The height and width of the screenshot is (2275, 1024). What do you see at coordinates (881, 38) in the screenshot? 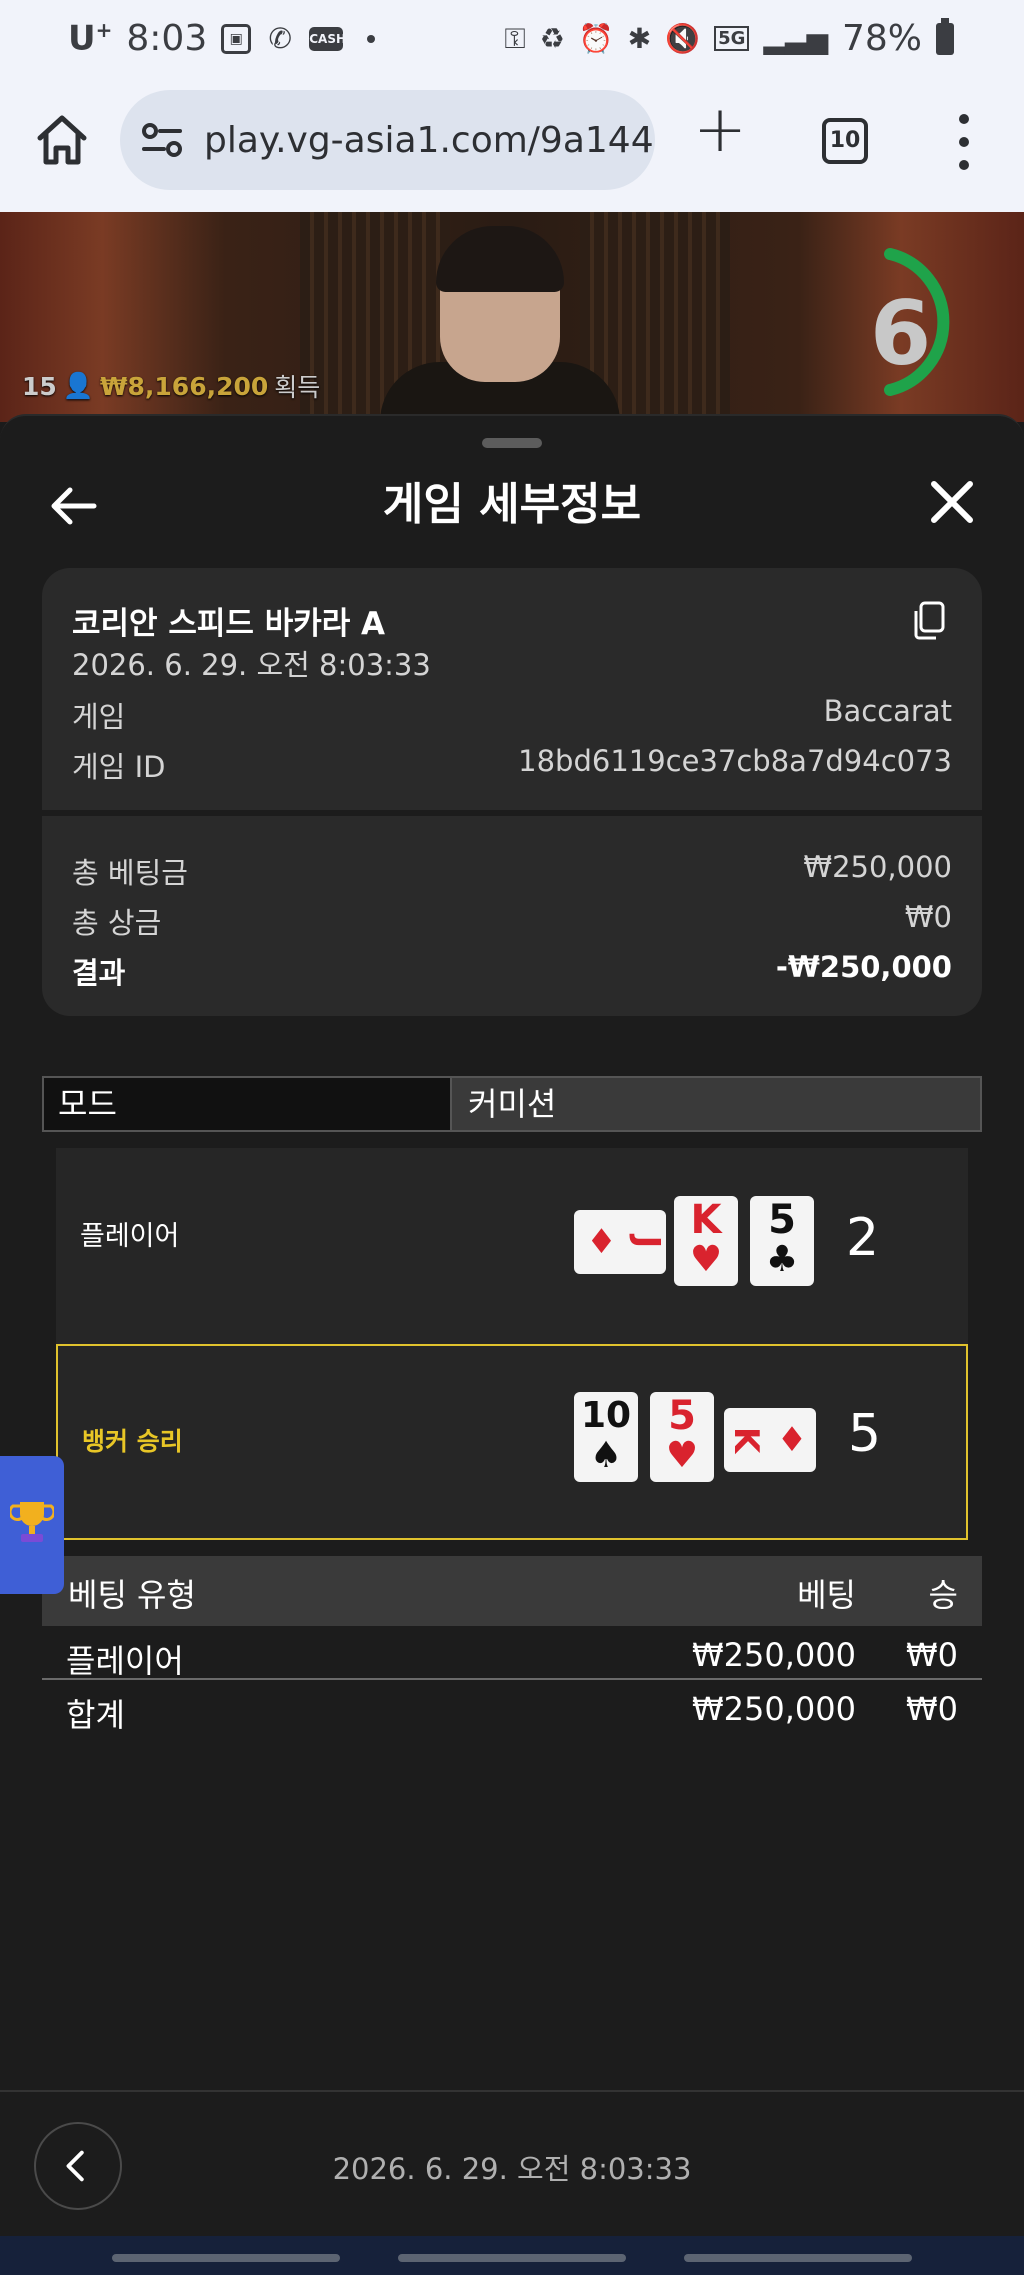
I see `battery-percent: 78%` at bounding box center [881, 38].